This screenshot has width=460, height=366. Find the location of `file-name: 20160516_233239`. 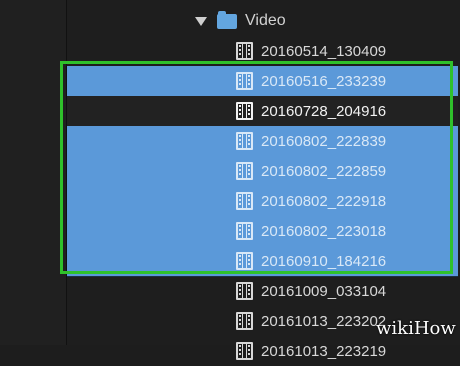

file-name: 20160516_233239 is located at coordinates (324, 81).